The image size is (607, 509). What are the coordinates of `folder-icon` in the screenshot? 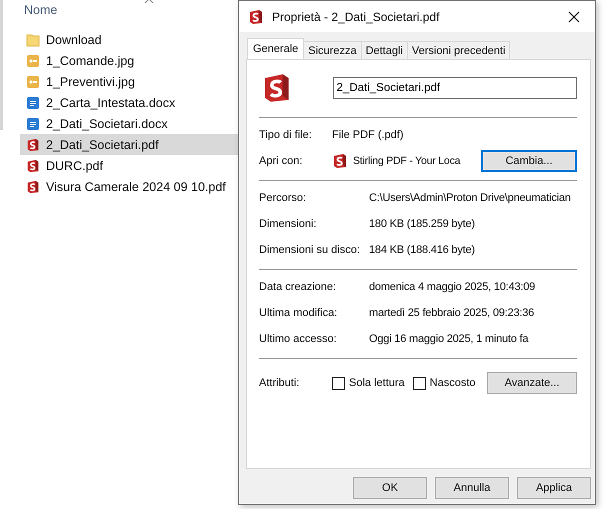 It's located at (33, 39).